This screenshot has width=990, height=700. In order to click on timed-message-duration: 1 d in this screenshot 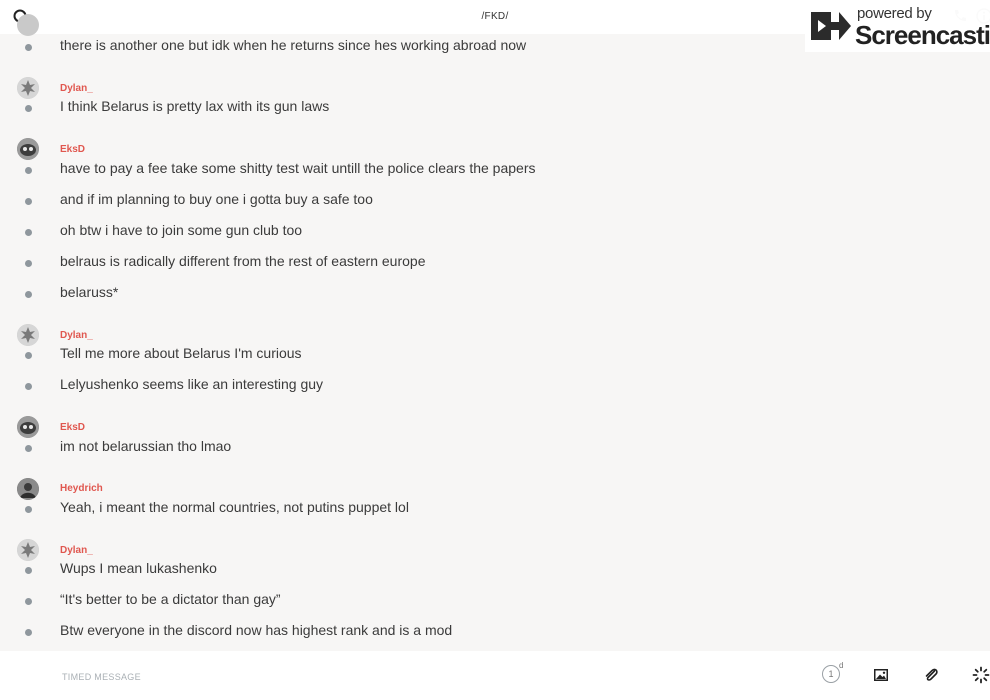, I will do `click(832, 672)`.